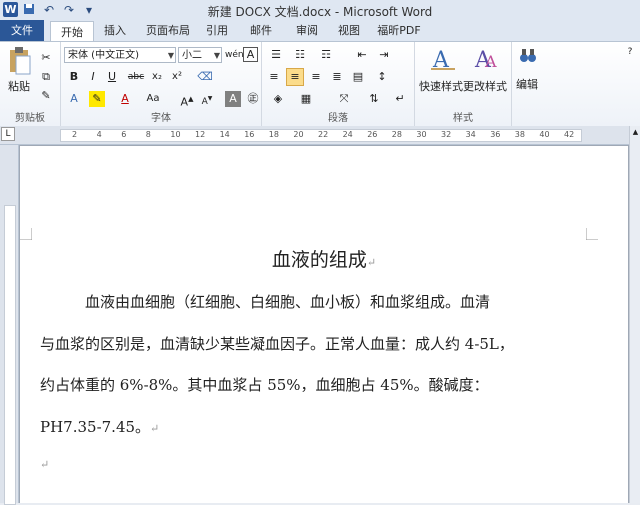 The image size is (640, 505). What do you see at coordinates (519, 134) in the screenshot?
I see `ruler-tick-label: 38` at bounding box center [519, 134].